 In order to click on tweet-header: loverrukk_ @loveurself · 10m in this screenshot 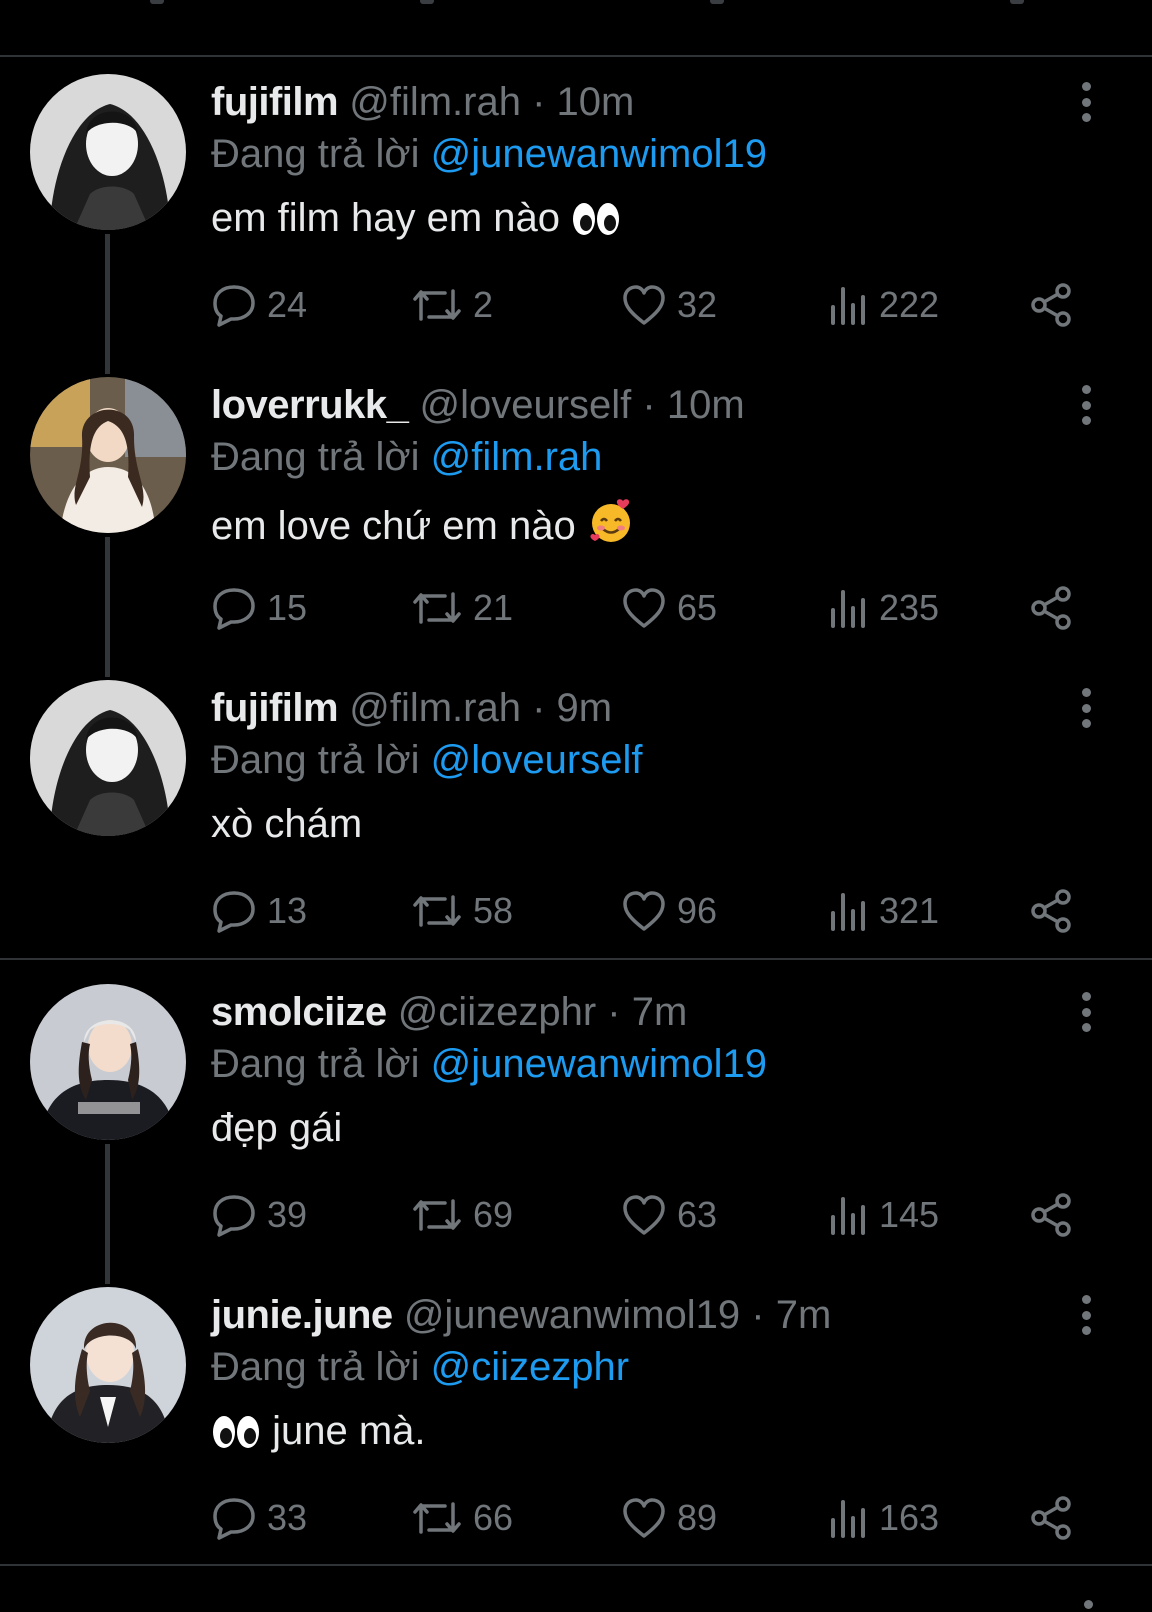, I will do `click(478, 405)`.